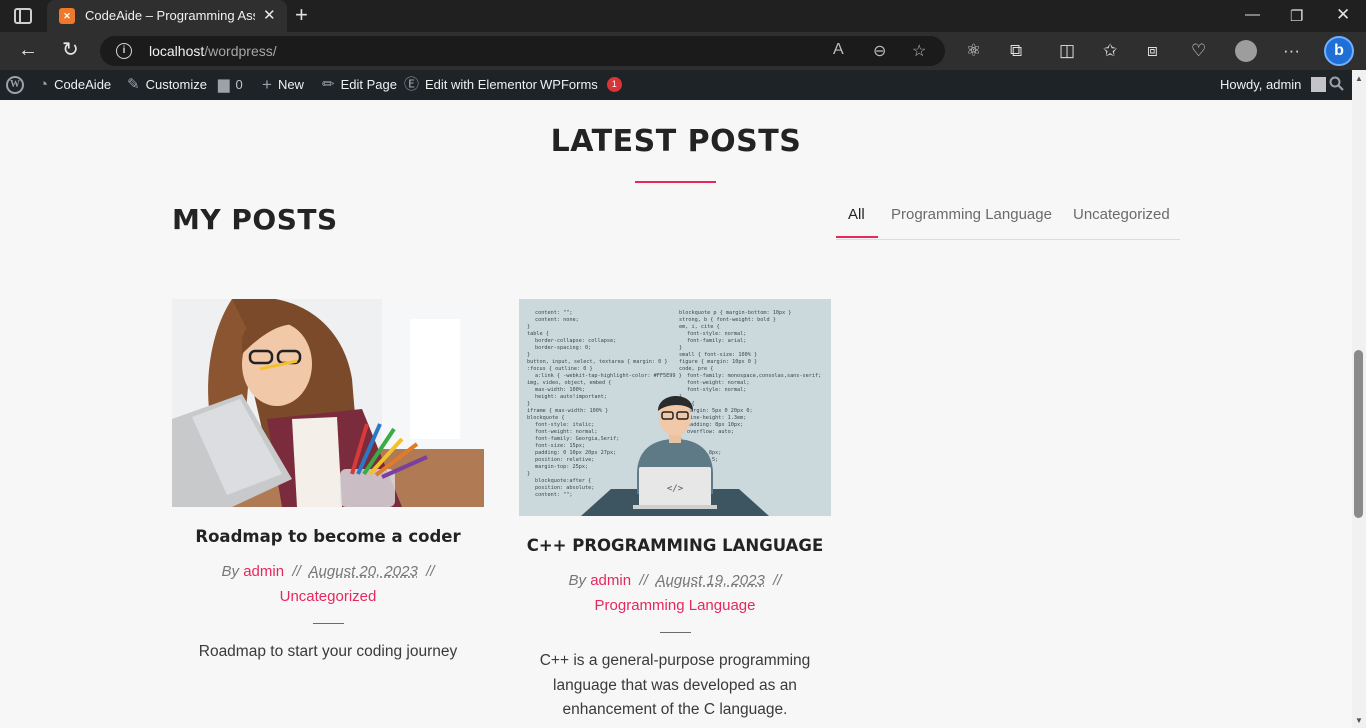 The width and height of the screenshot is (1366, 728). I want to click on refresh-icon: ↻, so click(70, 50).